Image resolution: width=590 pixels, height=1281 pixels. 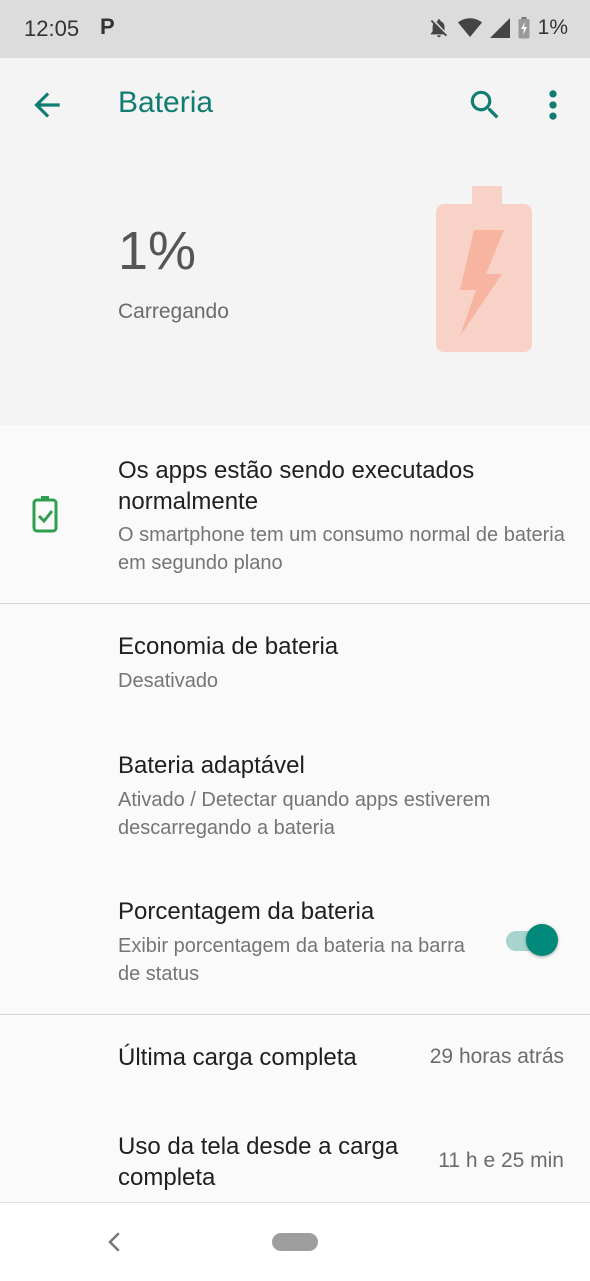 What do you see at coordinates (501, 1160) in the screenshot?
I see `screen-usage-value: 11 h e 25 min` at bounding box center [501, 1160].